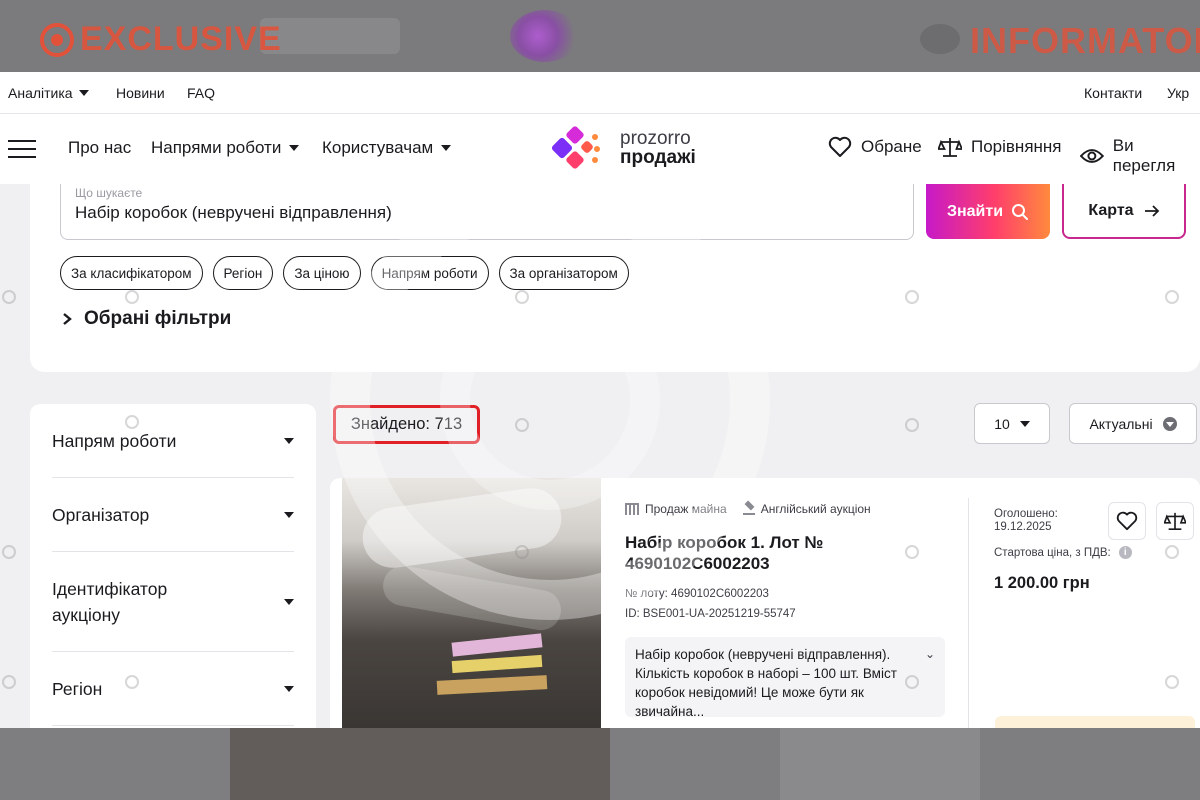  What do you see at coordinates (710, 614) in the screenshot?
I see `lot-id: ID: BSE001-UA-20251219-55747` at bounding box center [710, 614].